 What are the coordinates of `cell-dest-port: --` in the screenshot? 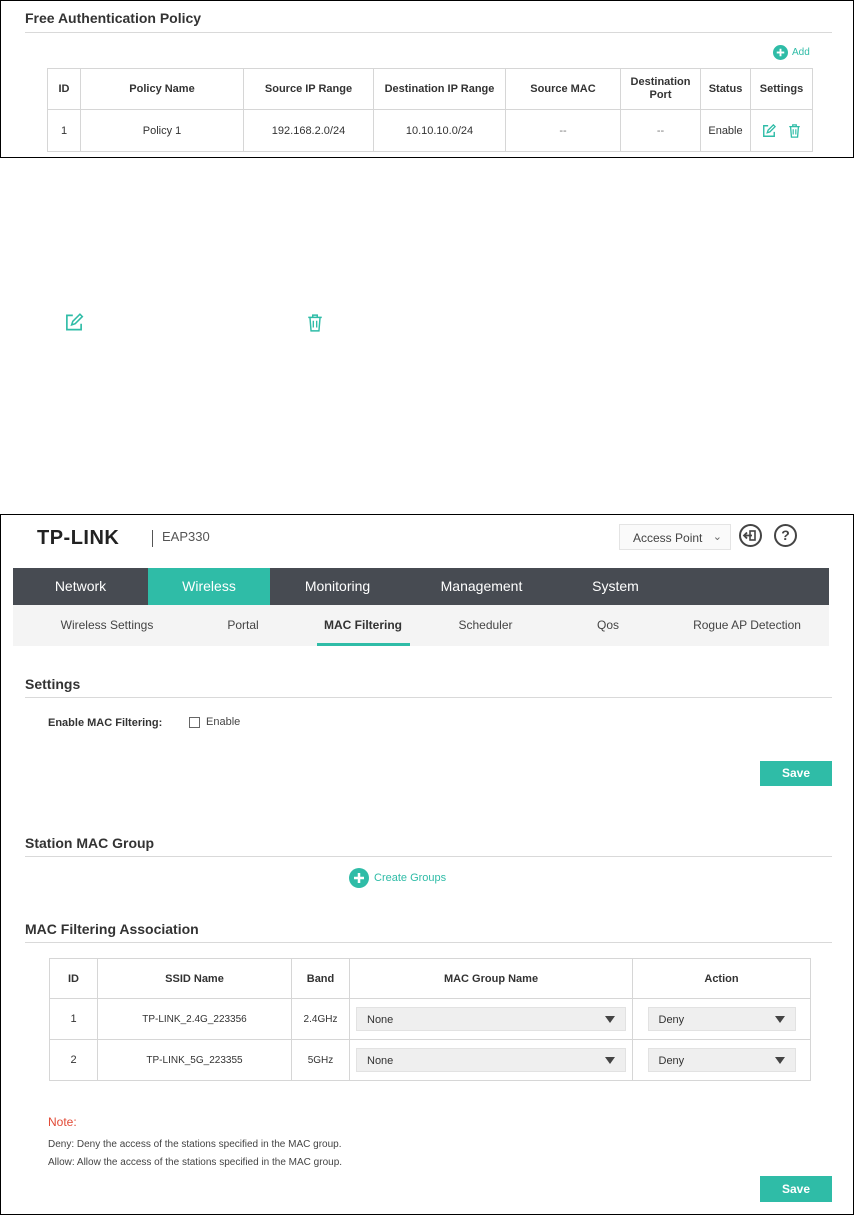 It's located at (660, 130).